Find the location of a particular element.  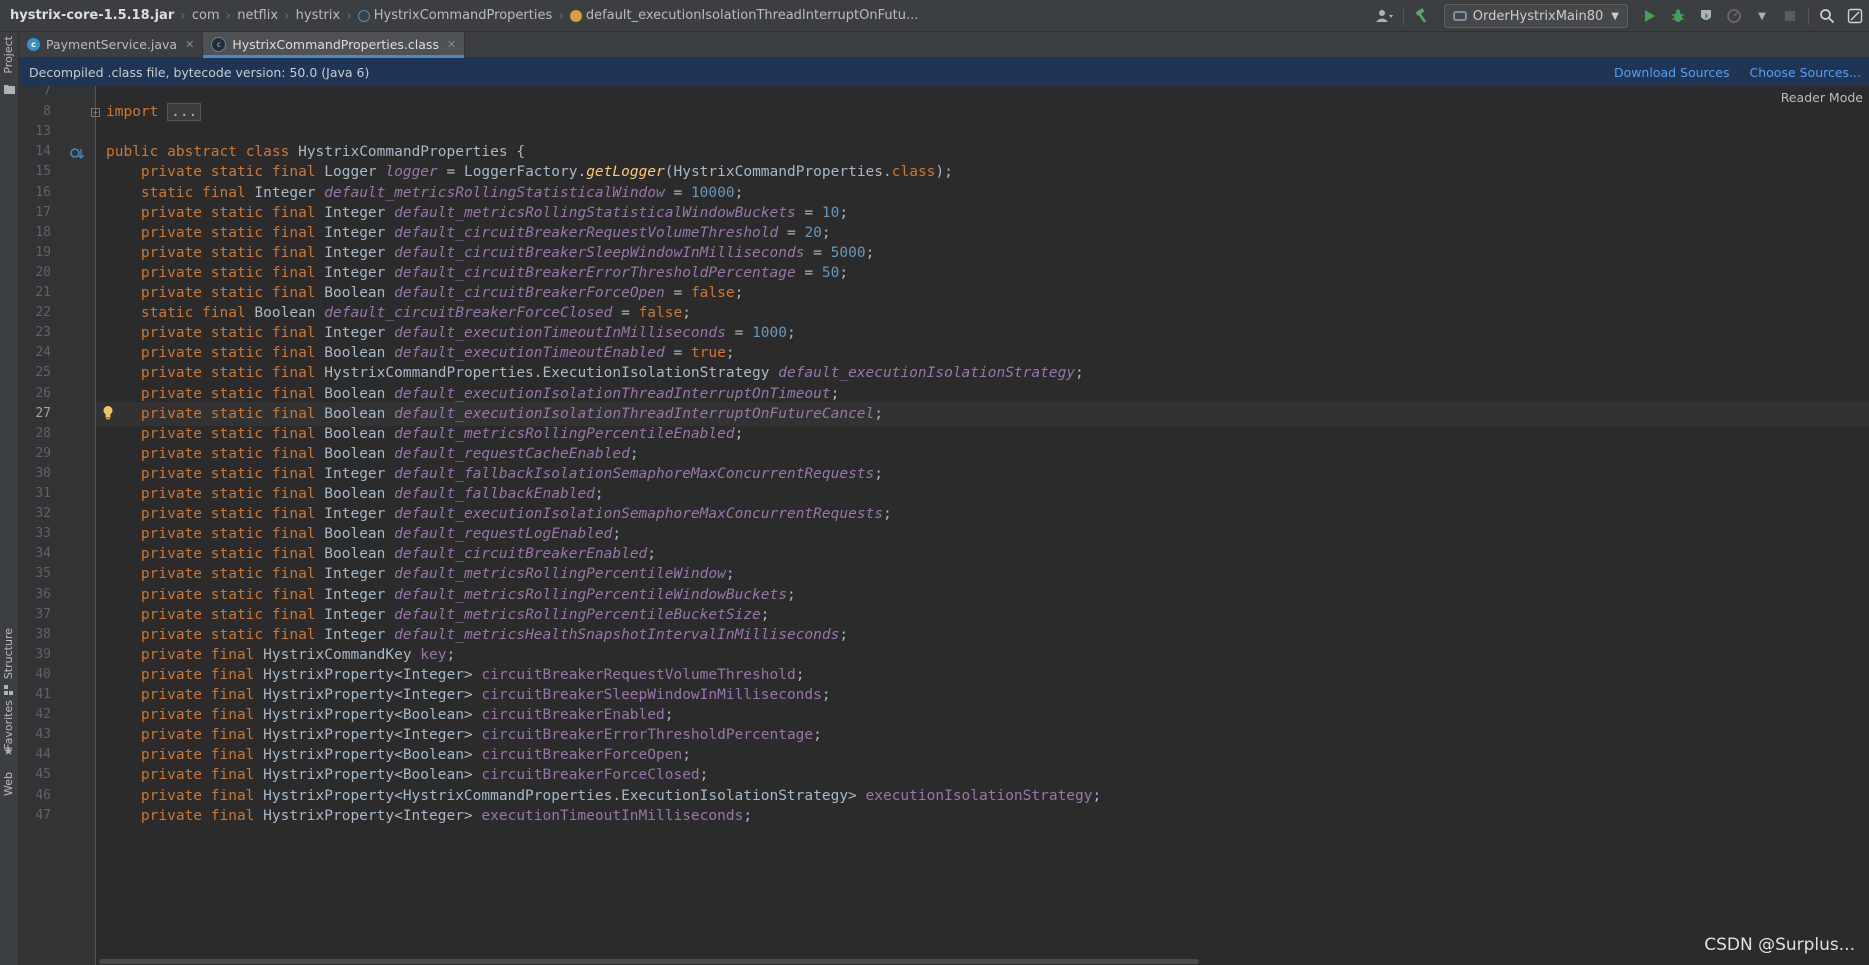

hammer-icon is located at coordinates (1422, 16).